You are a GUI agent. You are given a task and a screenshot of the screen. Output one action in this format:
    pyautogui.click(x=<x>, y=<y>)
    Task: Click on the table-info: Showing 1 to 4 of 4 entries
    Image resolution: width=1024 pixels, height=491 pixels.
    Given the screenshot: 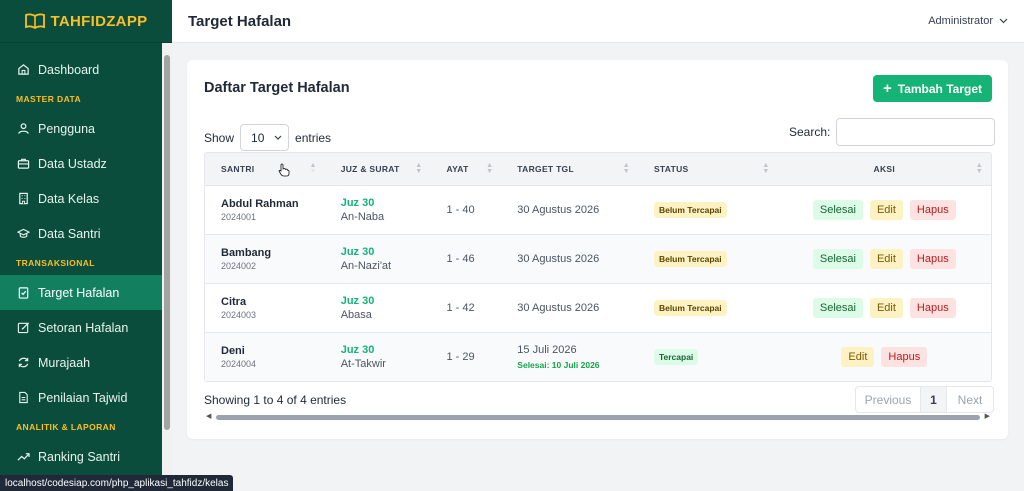 What is the action you would take?
    pyautogui.click(x=275, y=400)
    